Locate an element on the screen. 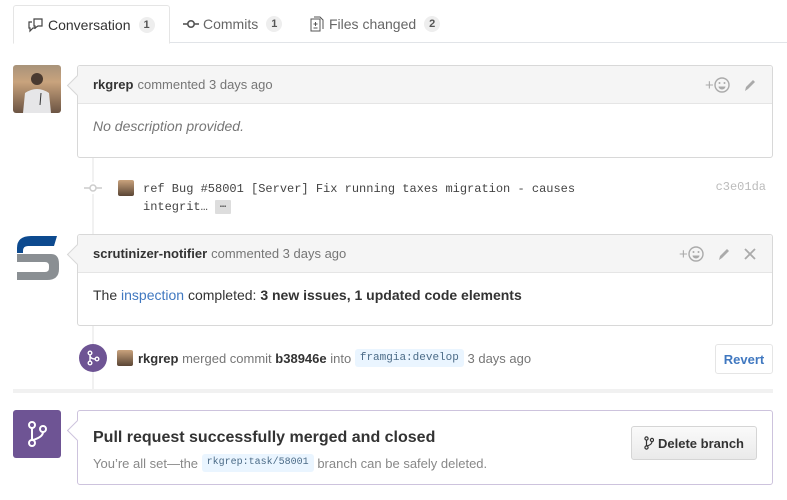  comment-author: scrutinizer-notifier is located at coordinates (150, 253).